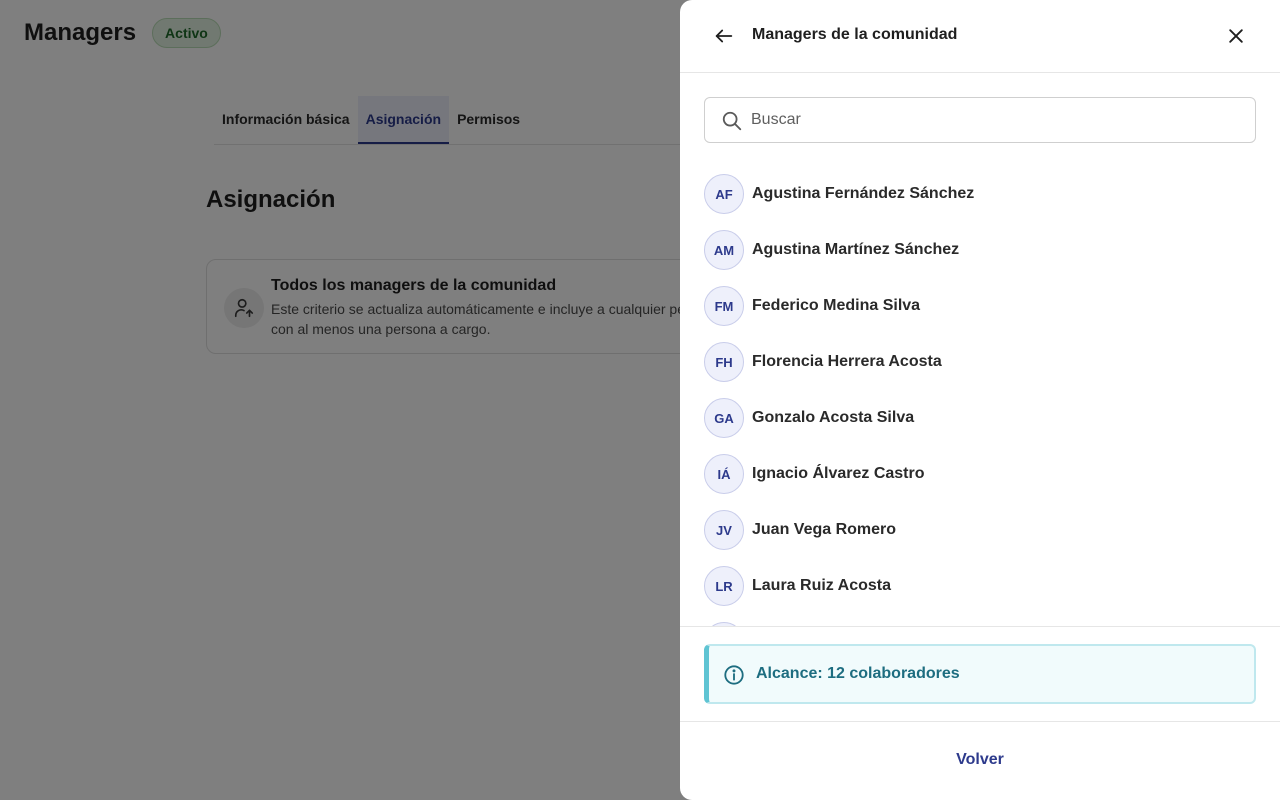 The width and height of the screenshot is (1280, 800). Describe the element at coordinates (724, 474) in the screenshot. I see `avatar: IÁ` at that location.